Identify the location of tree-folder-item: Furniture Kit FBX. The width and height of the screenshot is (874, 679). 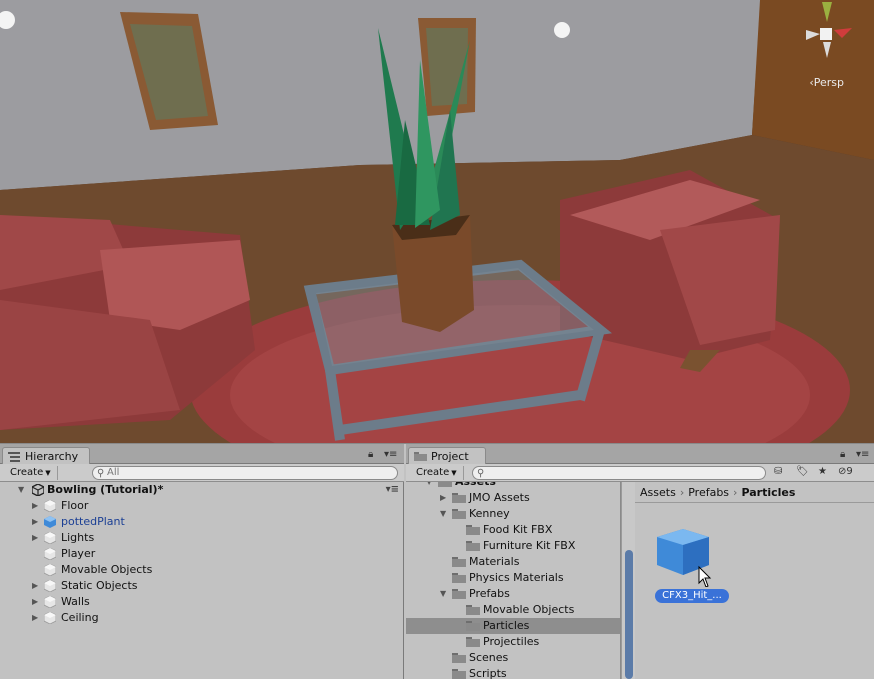
(513, 546).